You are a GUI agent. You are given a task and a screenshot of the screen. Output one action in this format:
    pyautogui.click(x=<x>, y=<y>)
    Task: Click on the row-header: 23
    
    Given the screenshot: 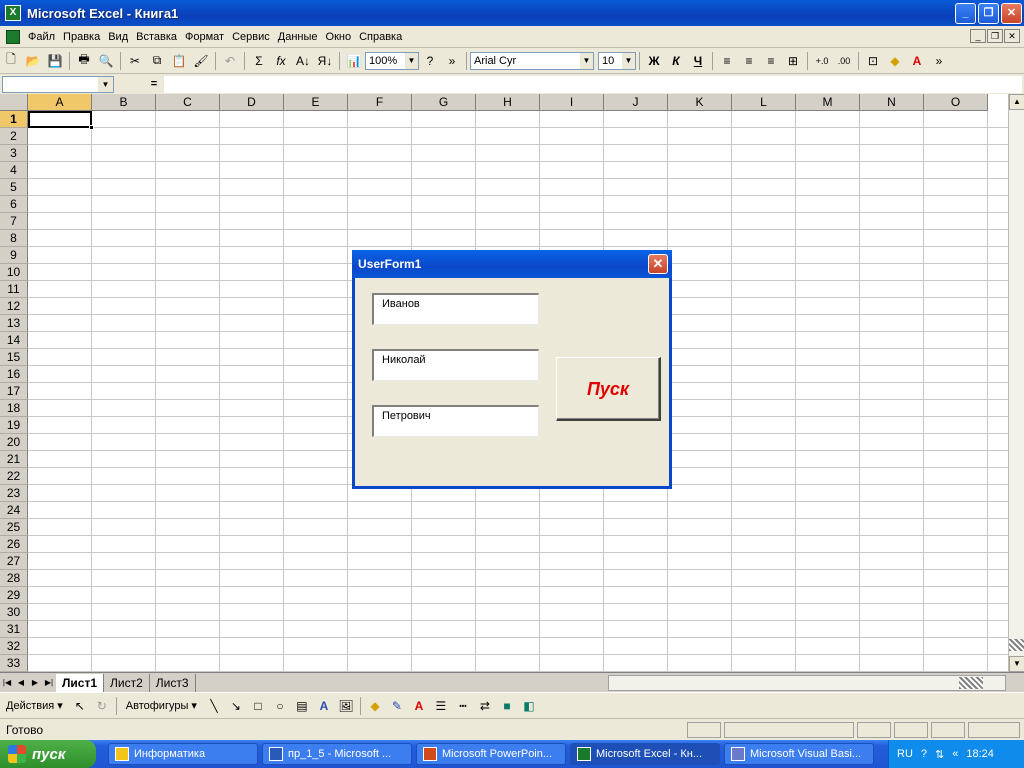 What is the action you would take?
    pyautogui.click(x=14, y=493)
    